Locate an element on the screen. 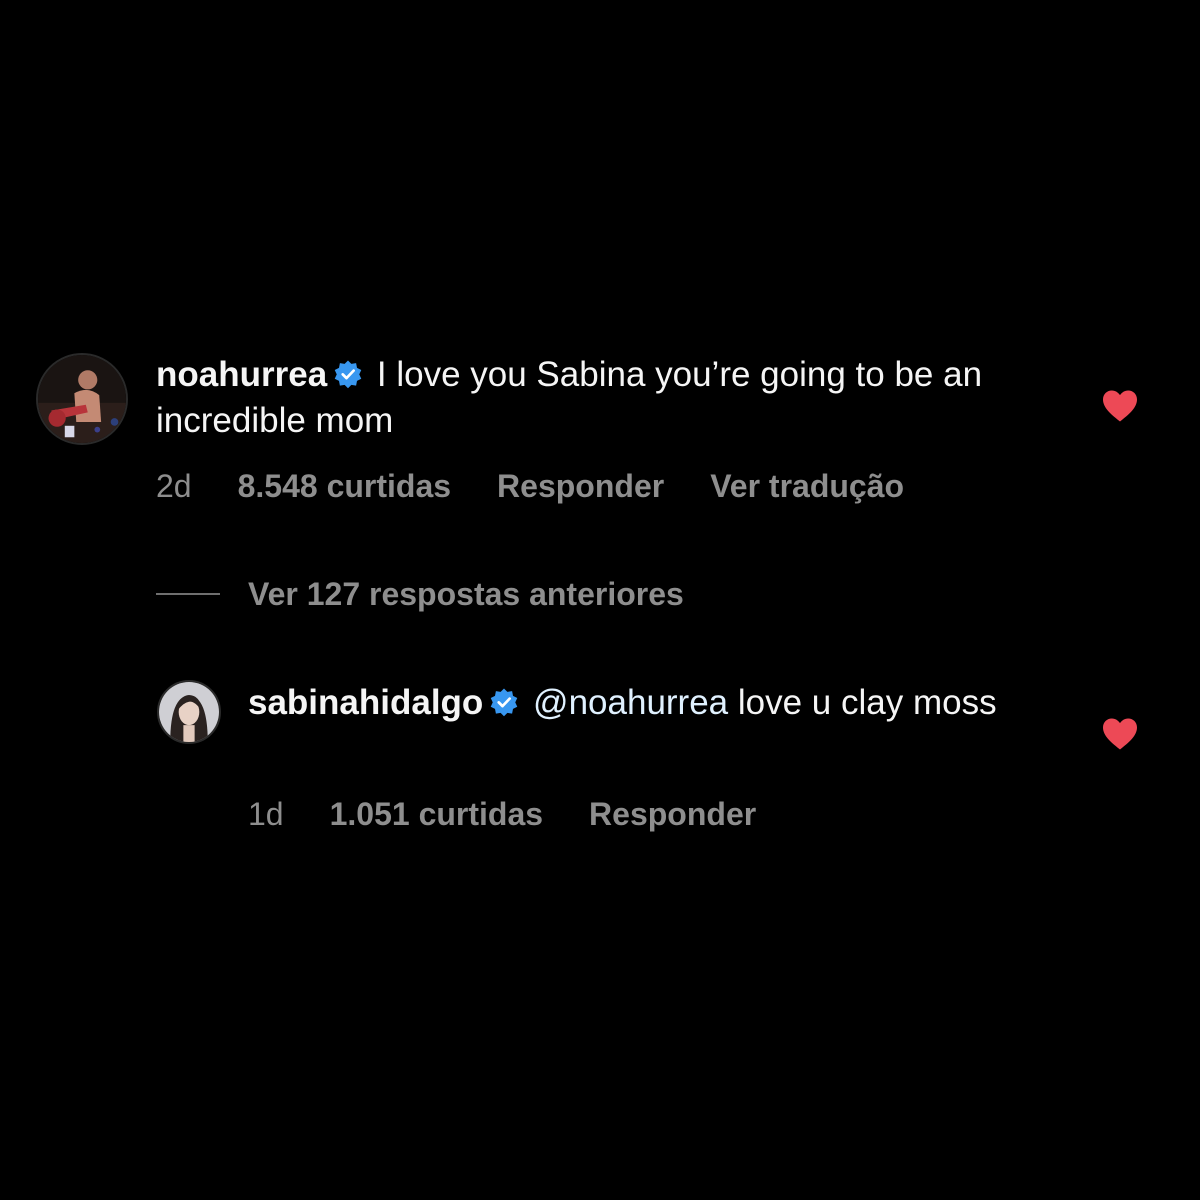 This screenshot has height=1200, width=1200. view-replies-label: Ver 127 respostas anteriores is located at coordinates (466, 593).